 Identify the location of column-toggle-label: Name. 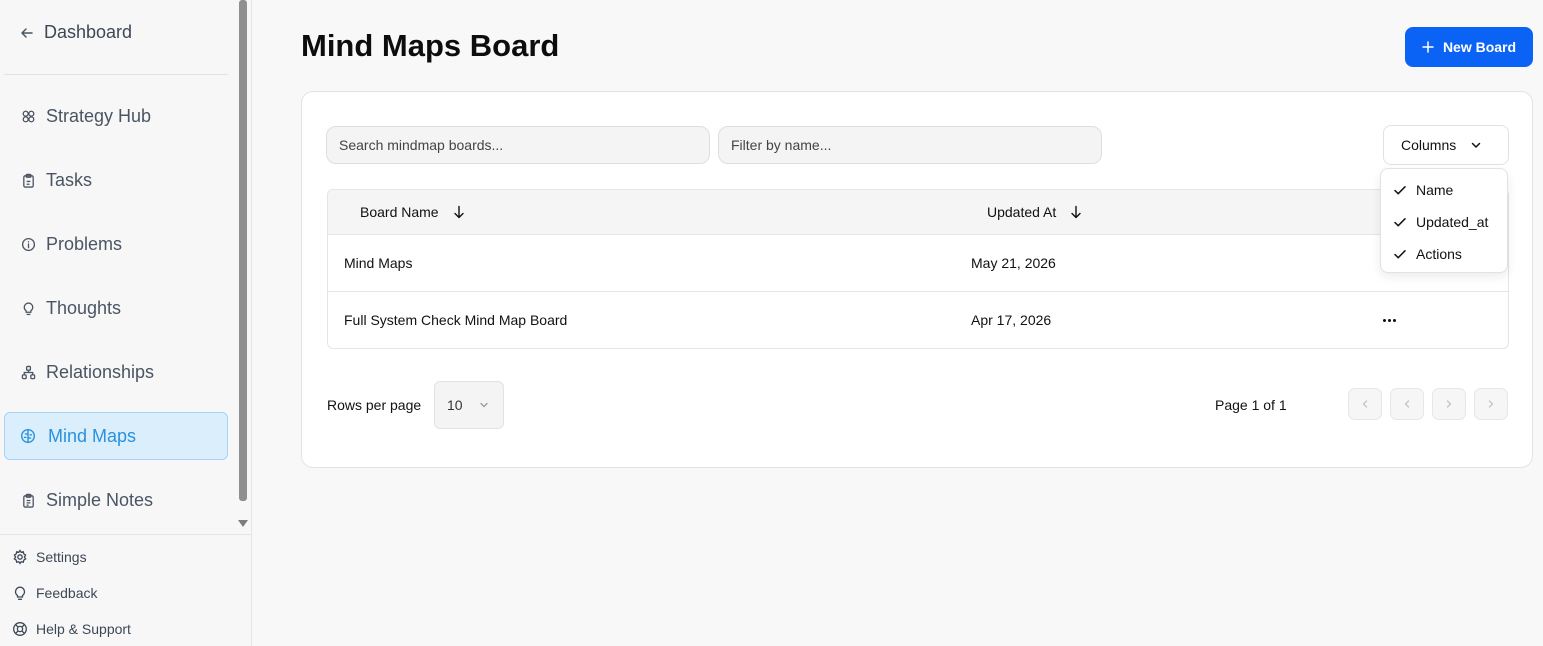
(1435, 190).